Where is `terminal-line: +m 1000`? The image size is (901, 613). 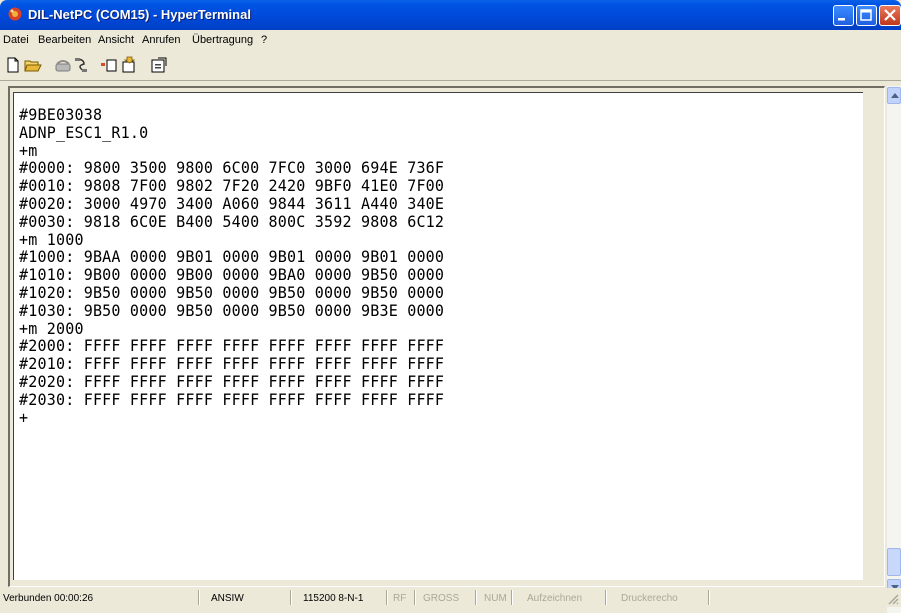 terminal-line: +m 1000 is located at coordinates (51, 239).